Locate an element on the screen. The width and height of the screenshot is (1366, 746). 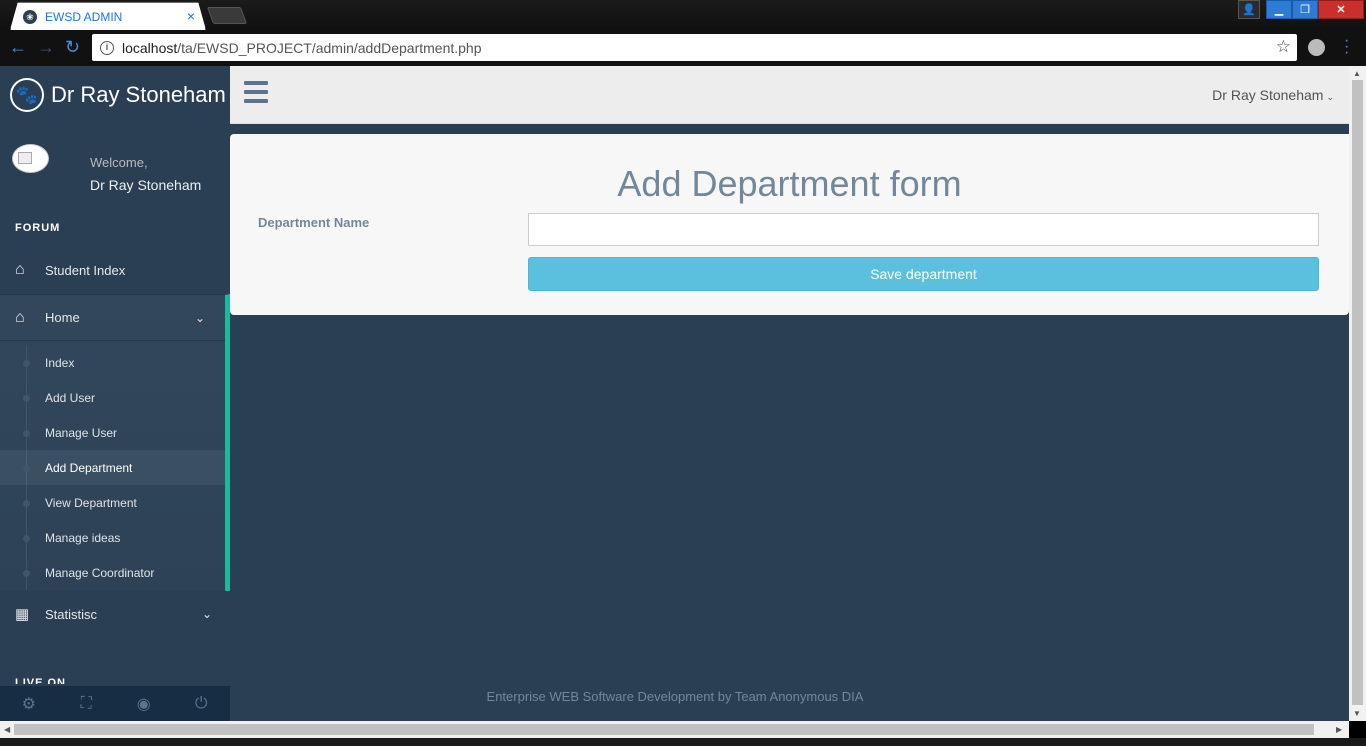
profile-icon: 👤 is located at coordinates (1249, 9).